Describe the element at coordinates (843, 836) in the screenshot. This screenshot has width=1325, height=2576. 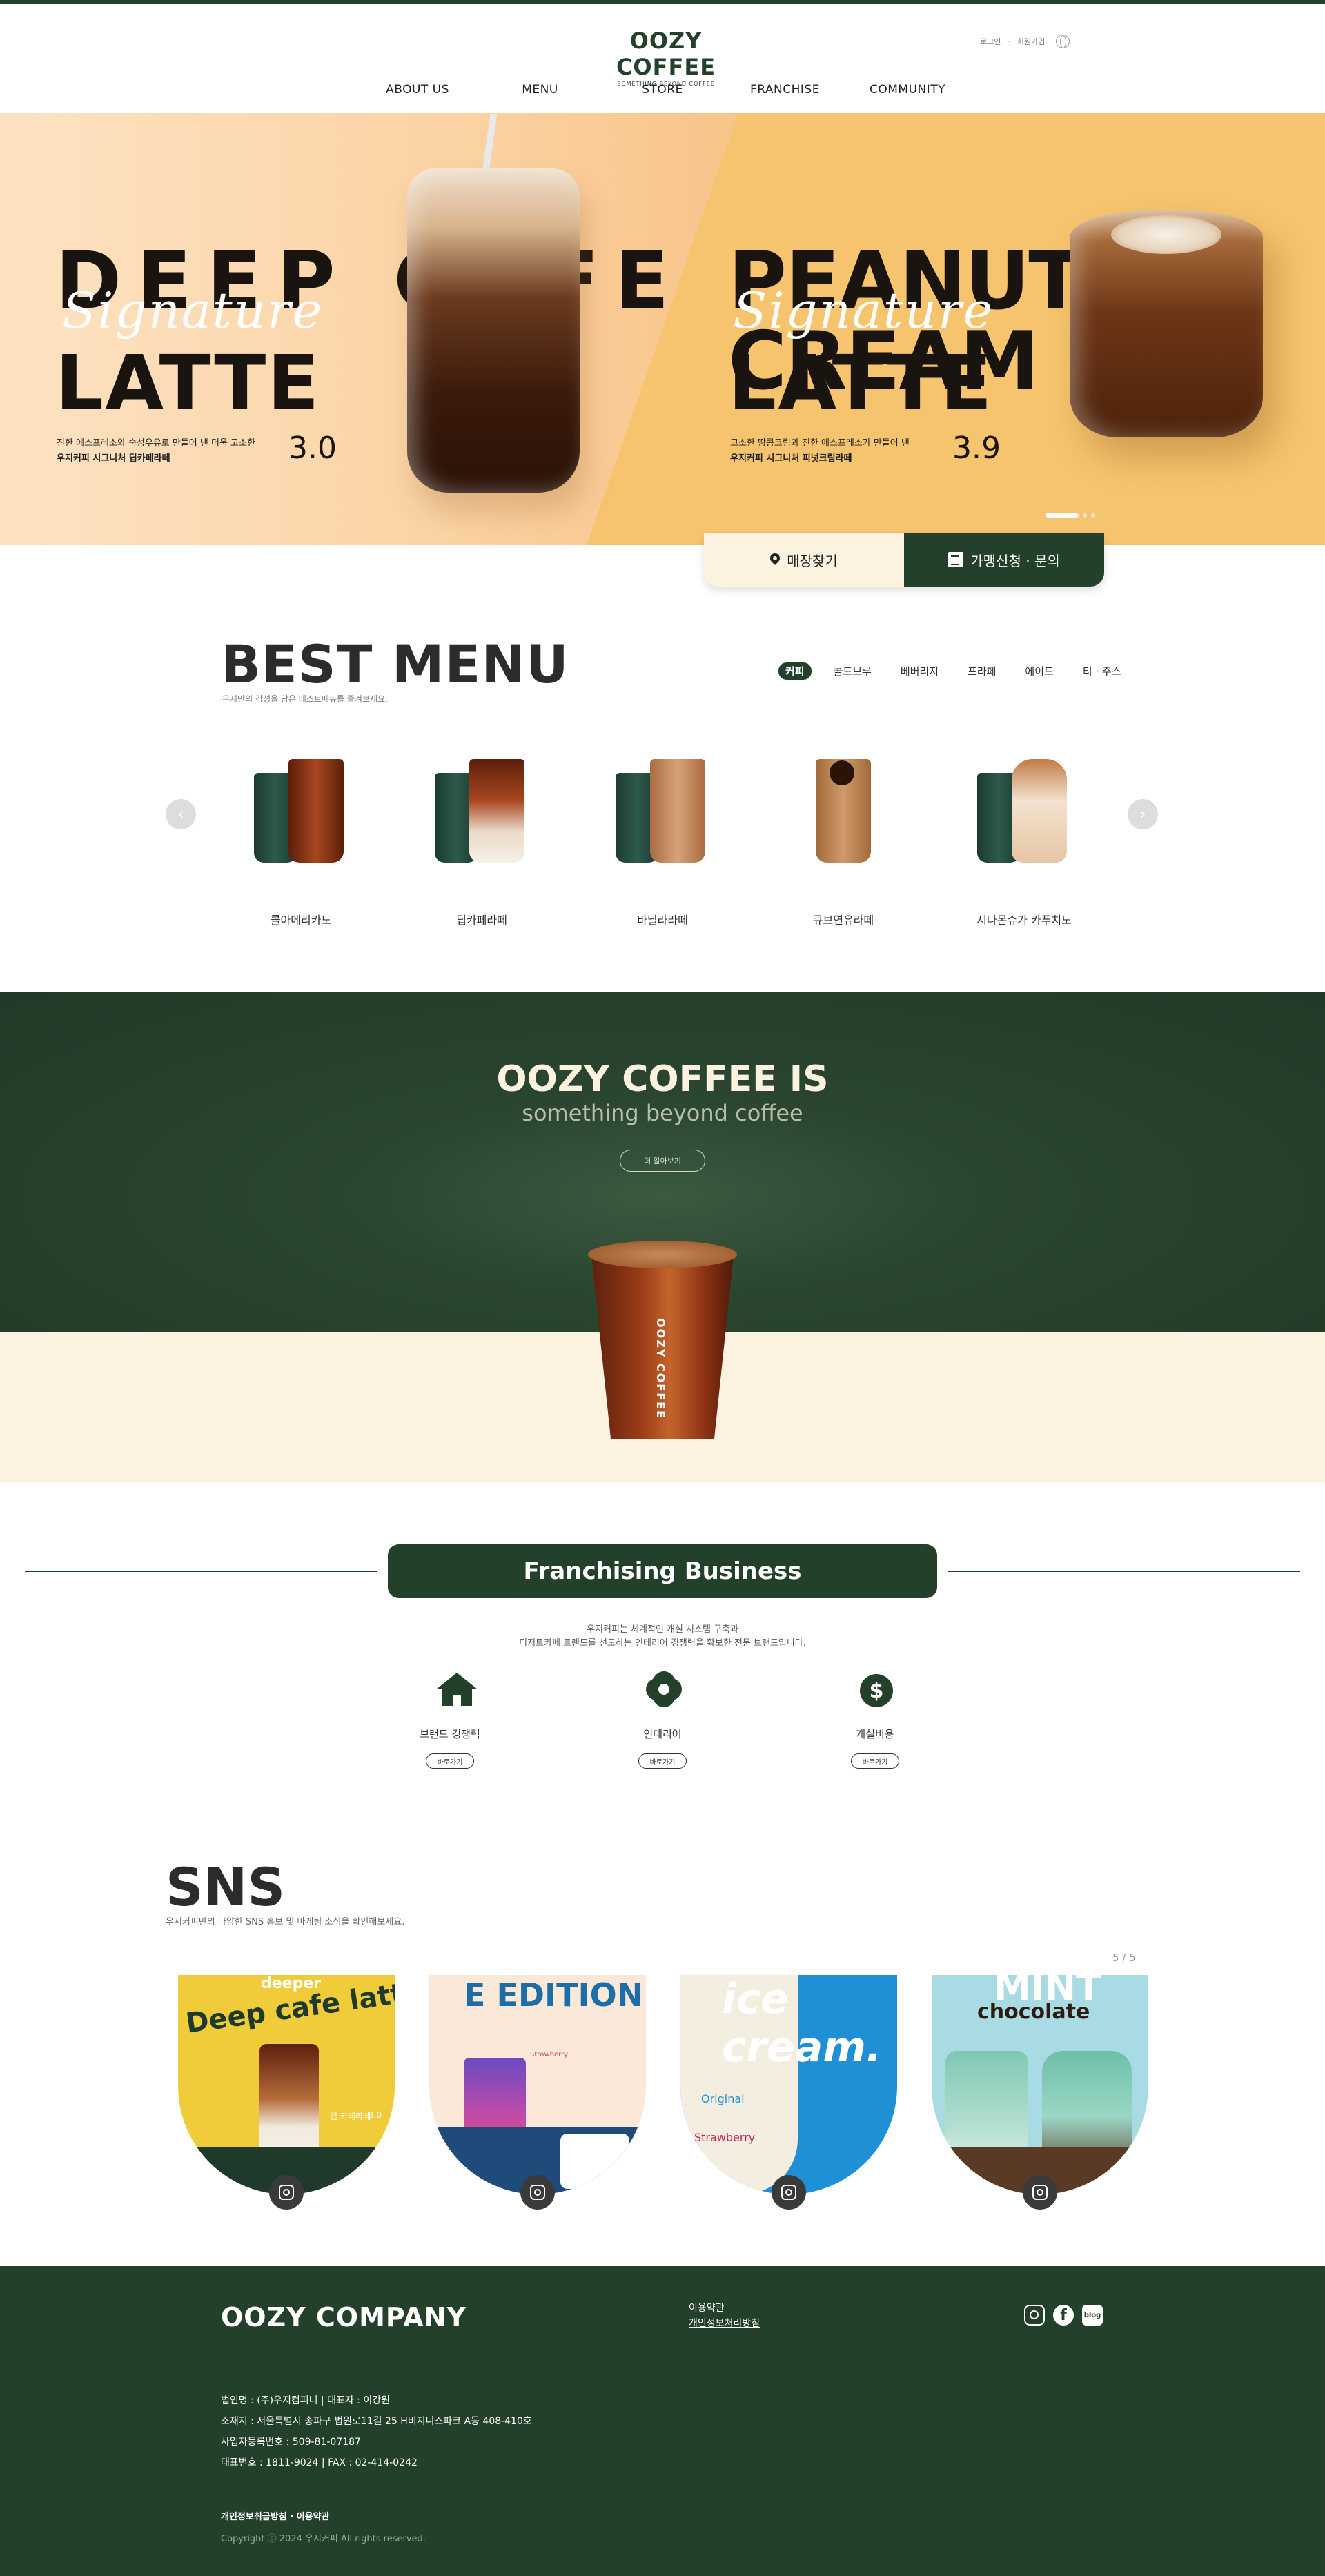
I see `menu-item-cube-condensed-milk-latte: 큐브연유라떼` at that location.